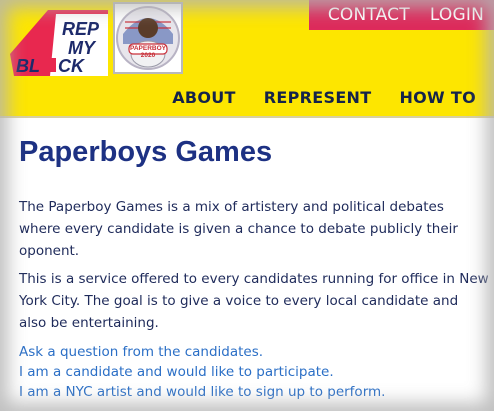 Image resolution: width=494 pixels, height=411 pixels. I want to click on nav-about: ABOUT, so click(204, 97).